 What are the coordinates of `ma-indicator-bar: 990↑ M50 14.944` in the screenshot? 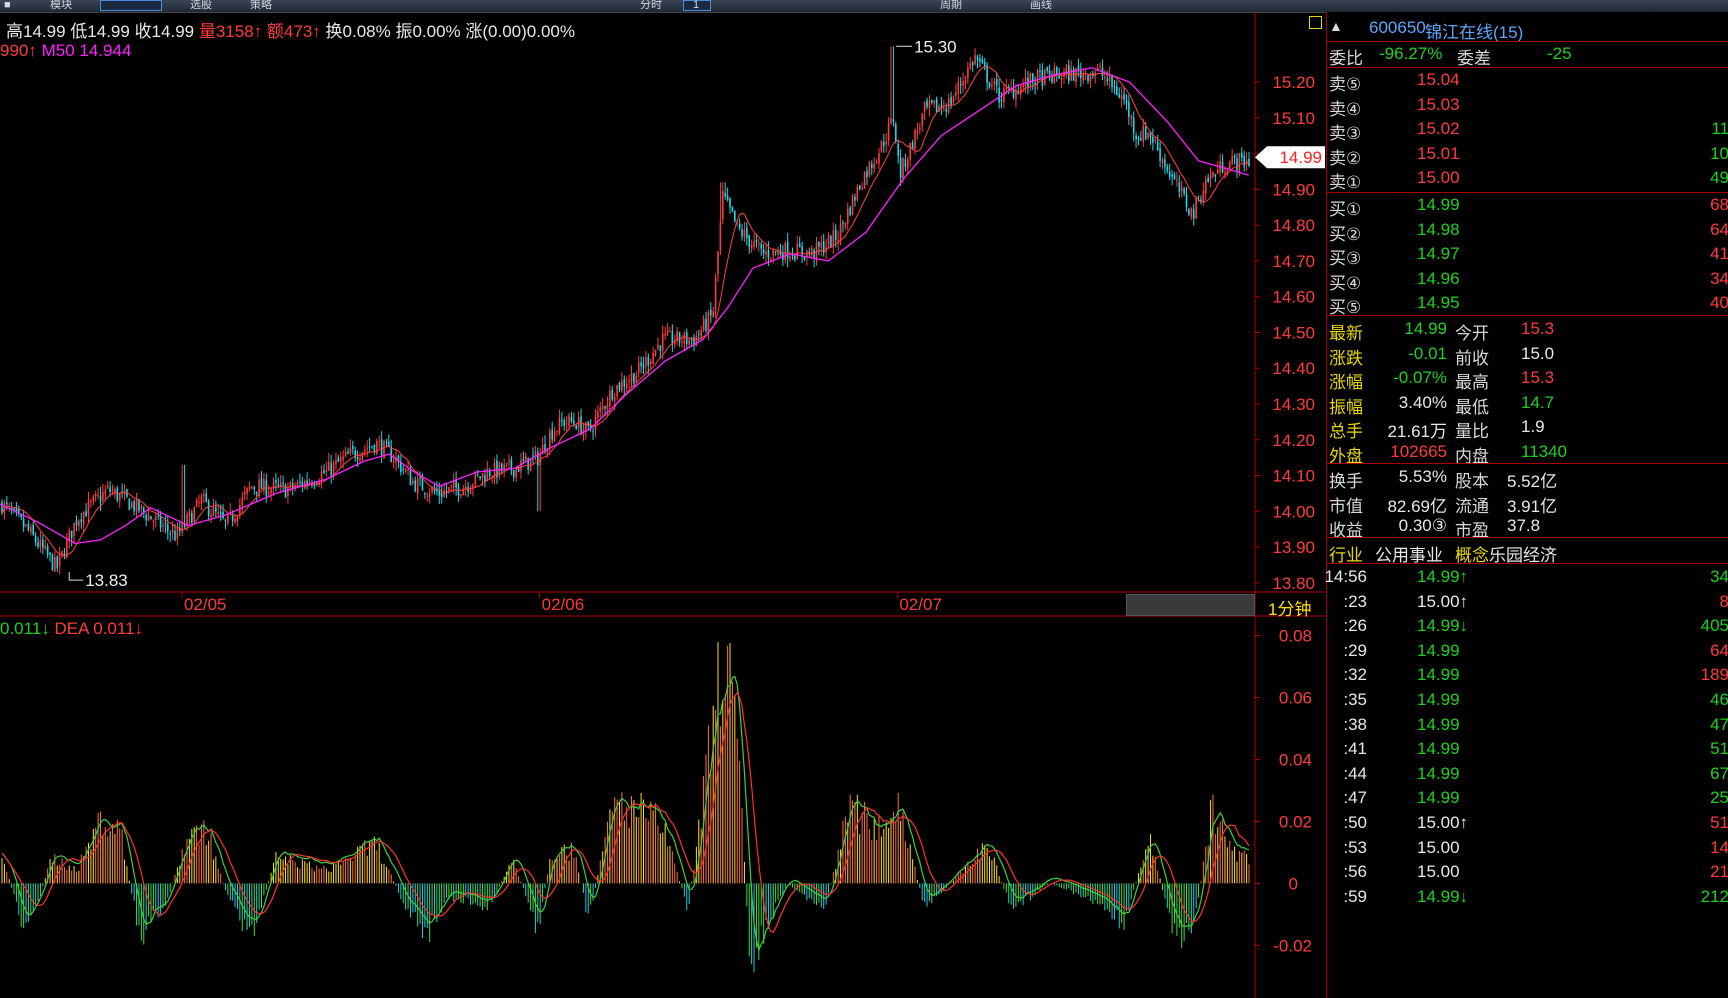 It's located at (65, 51).